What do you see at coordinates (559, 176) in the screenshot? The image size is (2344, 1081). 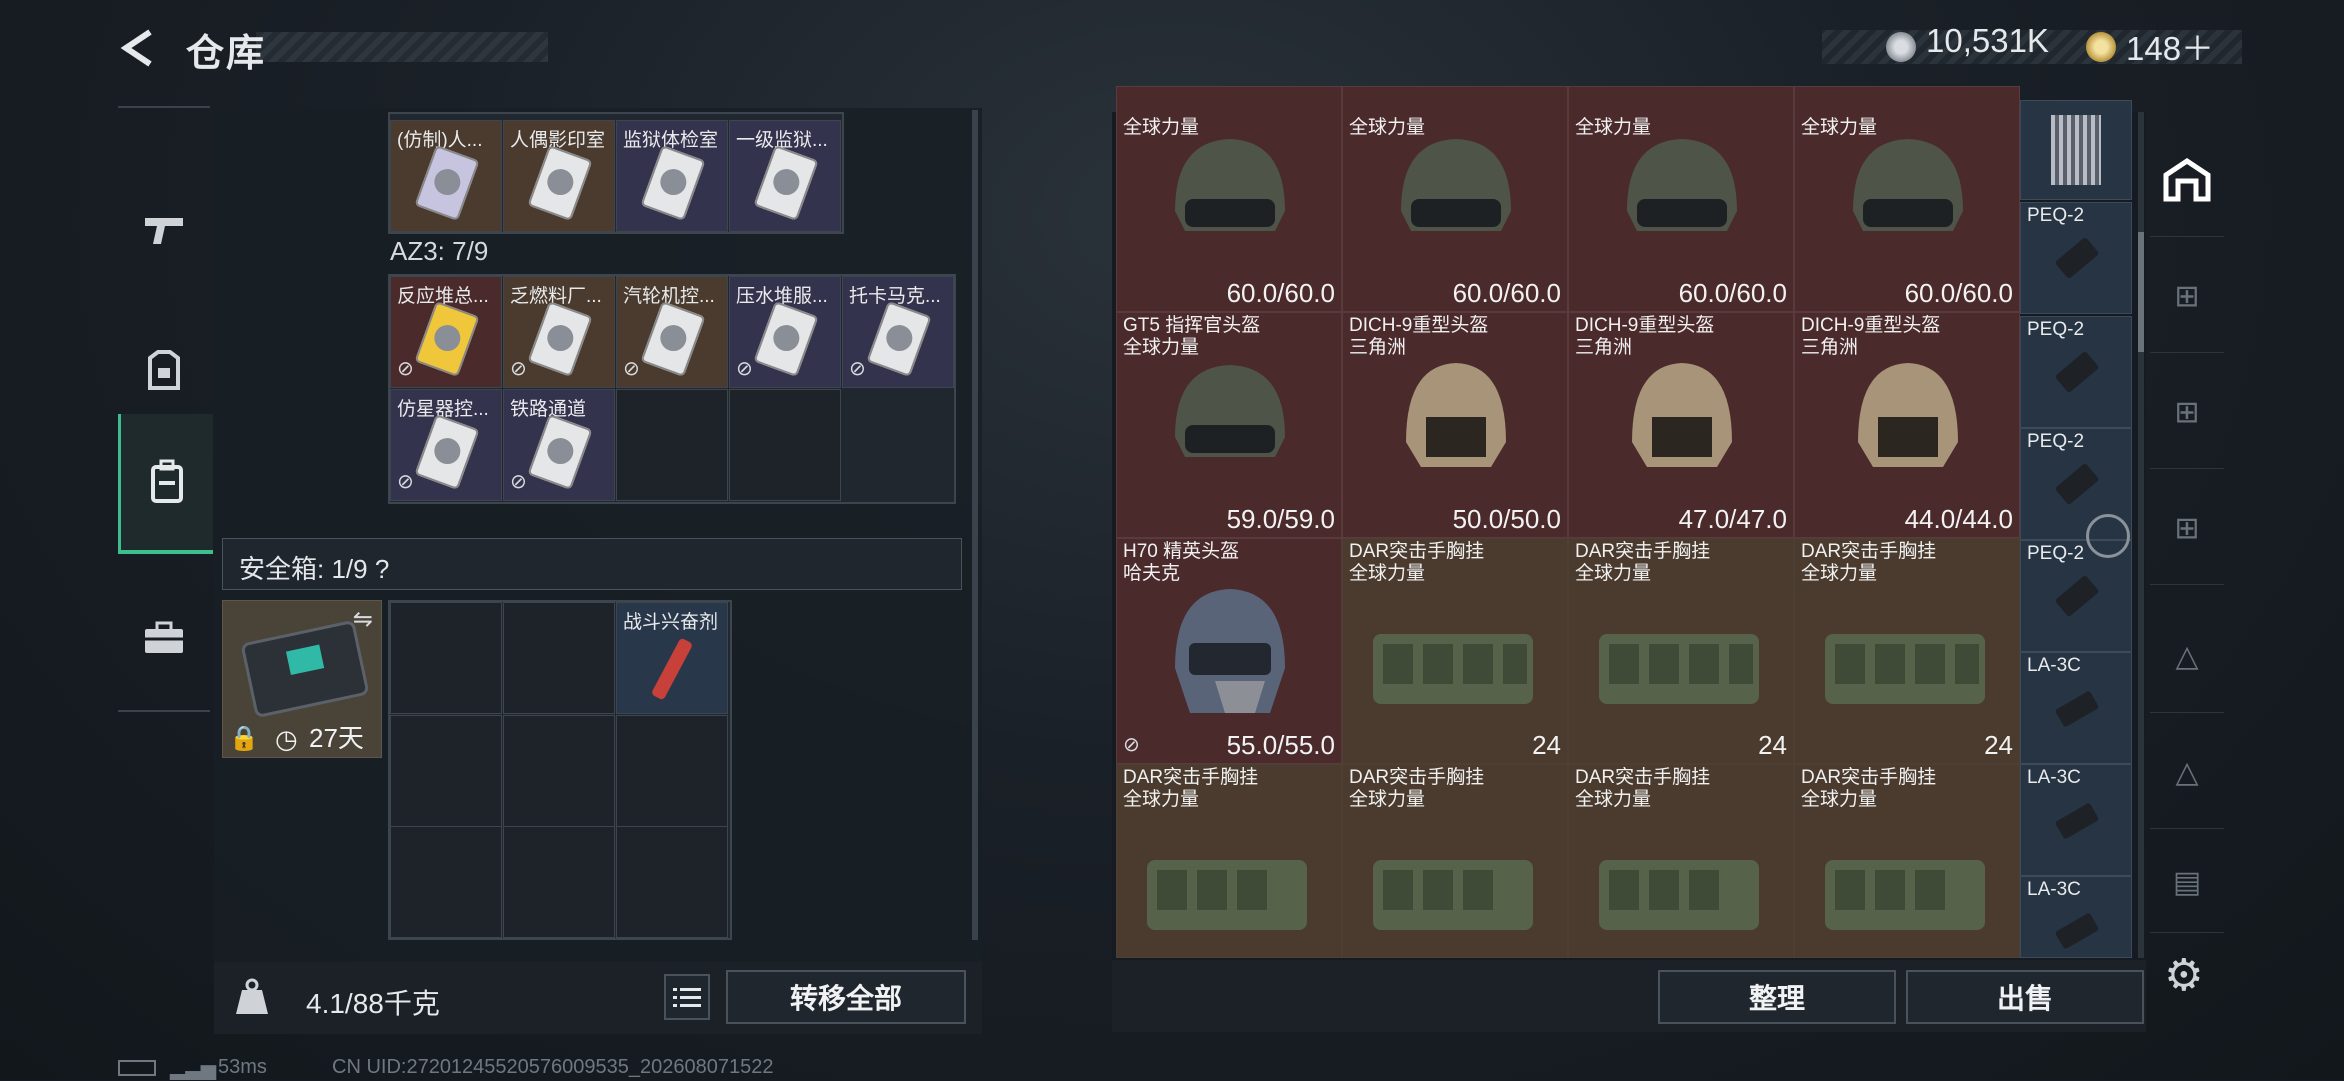 I see `key-item: 人偶影印室` at bounding box center [559, 176].